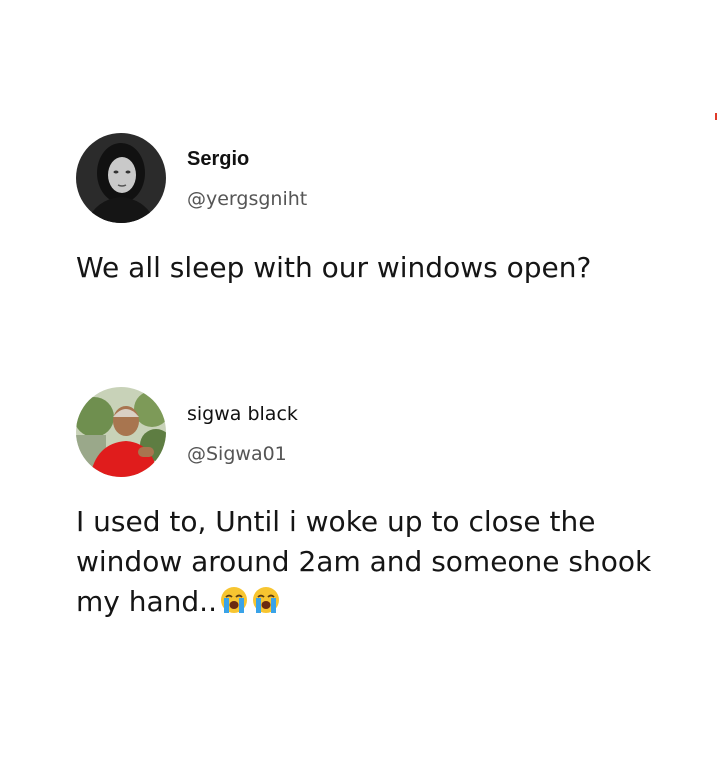 Image resolution: width=719 pixels, height=767 pixels. Describe the element at coordinates (716, 116) in the screenshot. I see `edge-mark` at that location.